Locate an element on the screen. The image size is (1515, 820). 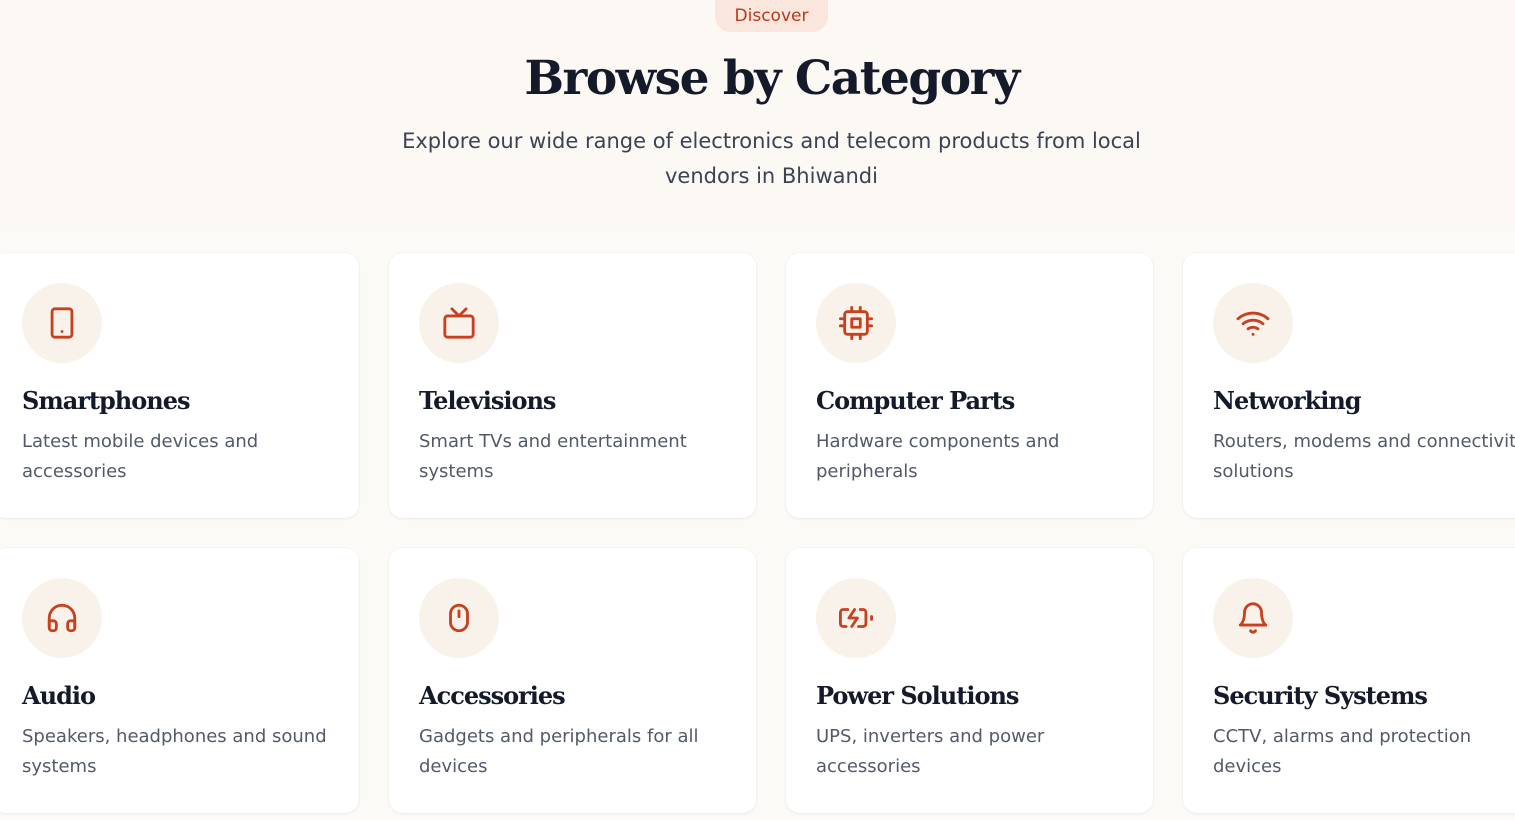
smartphone-icon is located at coordinates (62, 323).